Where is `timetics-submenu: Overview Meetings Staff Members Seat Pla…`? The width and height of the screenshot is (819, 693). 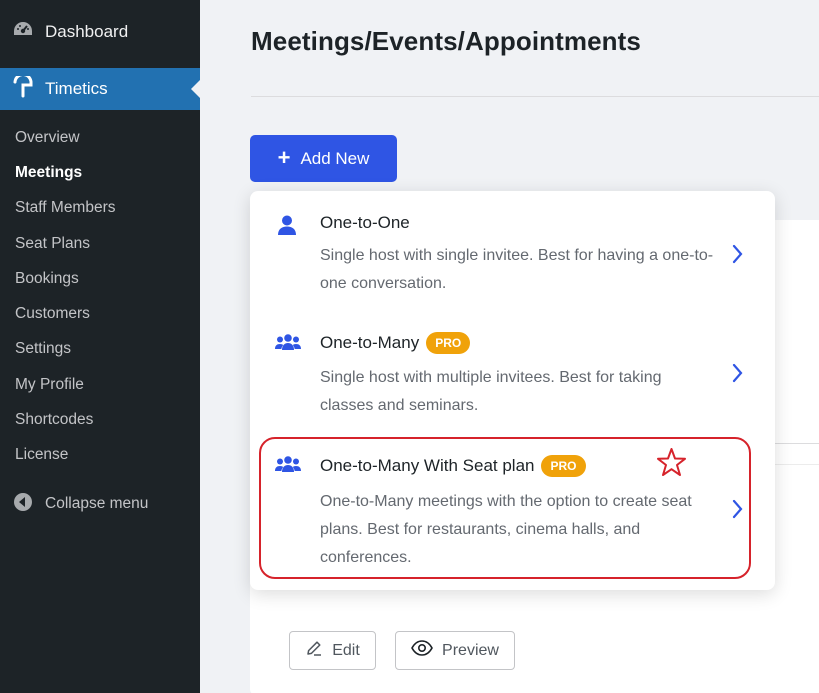 timetics-submenu: Overview Meetings Staff Members Seat Pla… is located at coordinates (100, 296).